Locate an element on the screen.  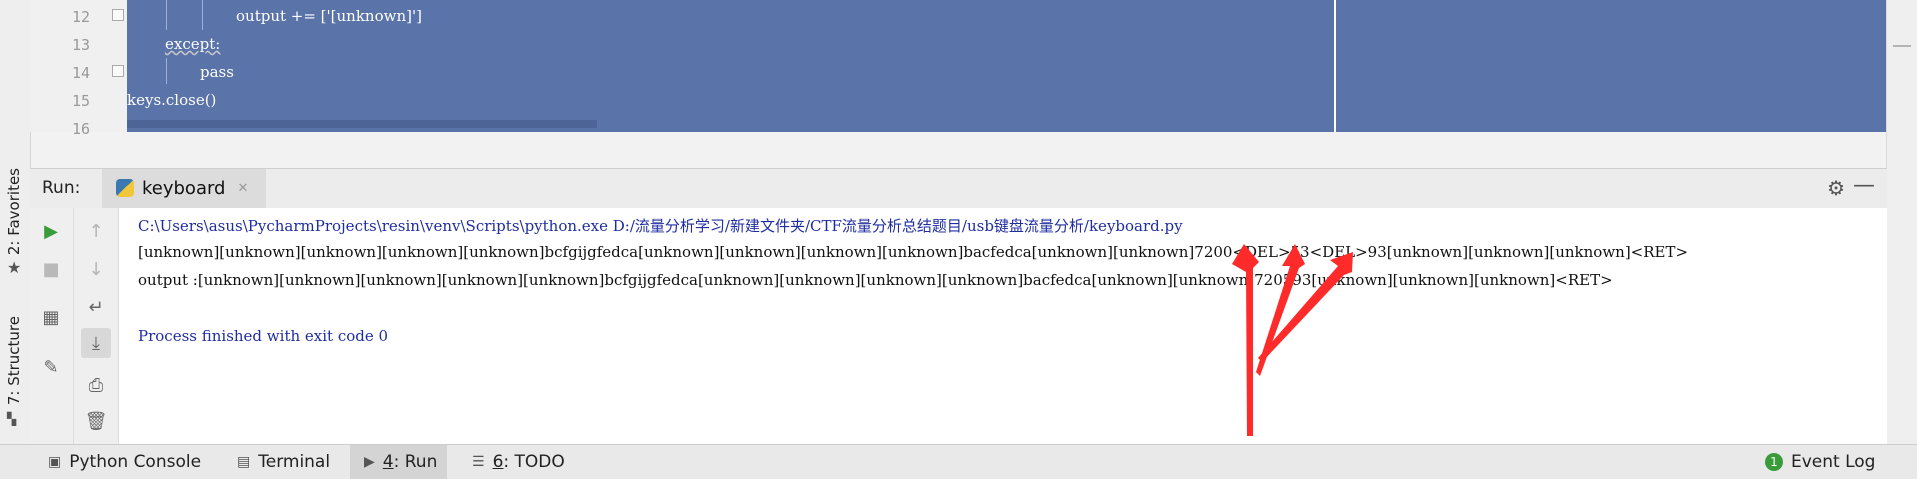
python-console-icon: ▣ is located at coordinates (55, 462).